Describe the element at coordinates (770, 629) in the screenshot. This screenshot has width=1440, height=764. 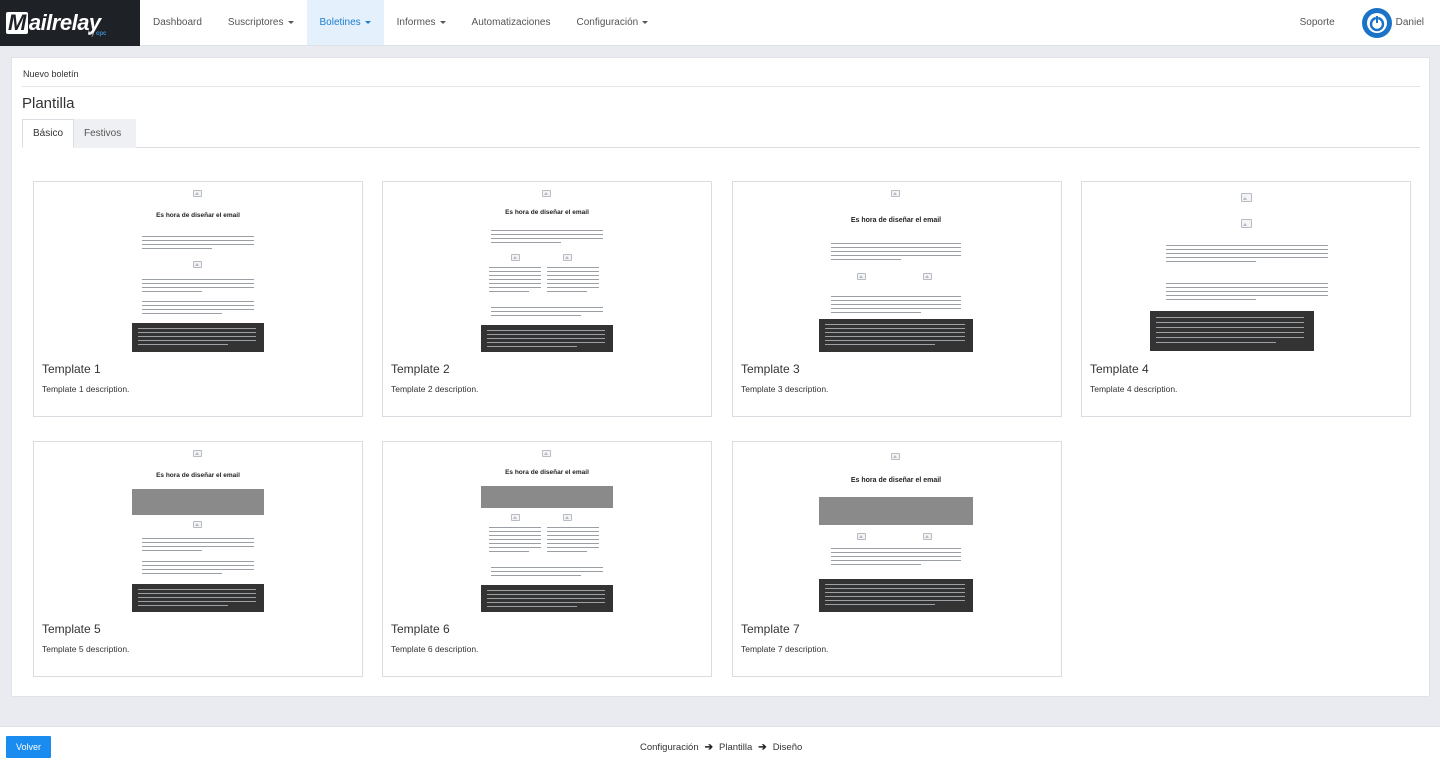
I see `template-name: Template 7` at that location.